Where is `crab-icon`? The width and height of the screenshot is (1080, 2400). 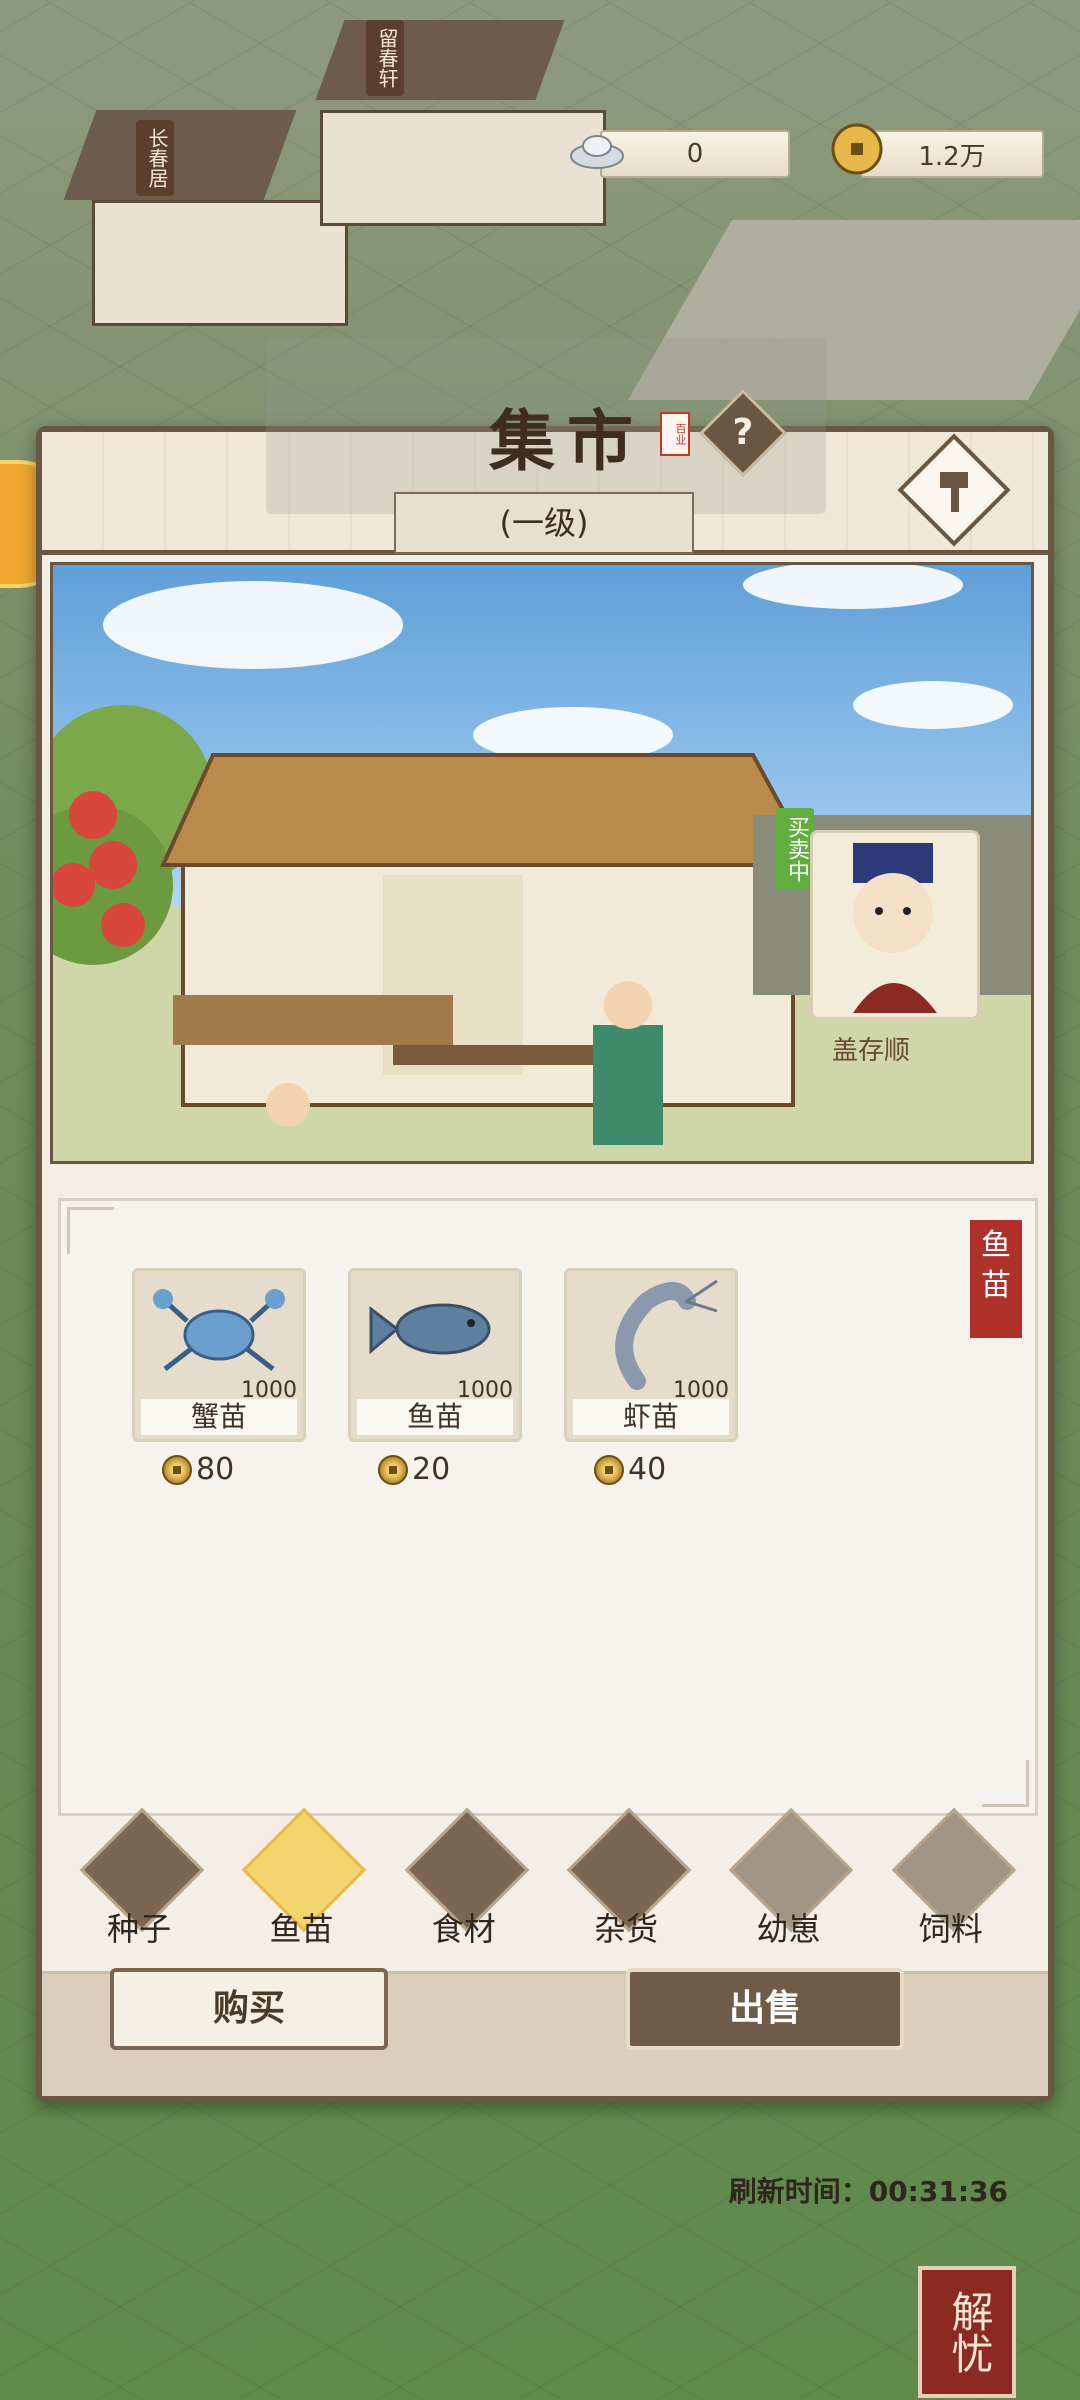
crab-icon is located at coordinates (219, 1330).